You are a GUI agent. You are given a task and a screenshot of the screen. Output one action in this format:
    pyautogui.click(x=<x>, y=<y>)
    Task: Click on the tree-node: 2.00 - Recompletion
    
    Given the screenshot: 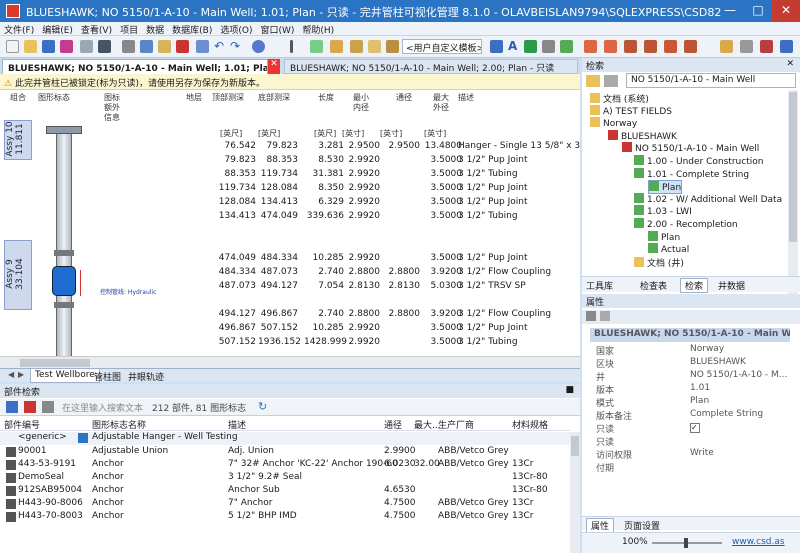 What is the action you would take?
    pyautogui.click(x=686, y=224)
    